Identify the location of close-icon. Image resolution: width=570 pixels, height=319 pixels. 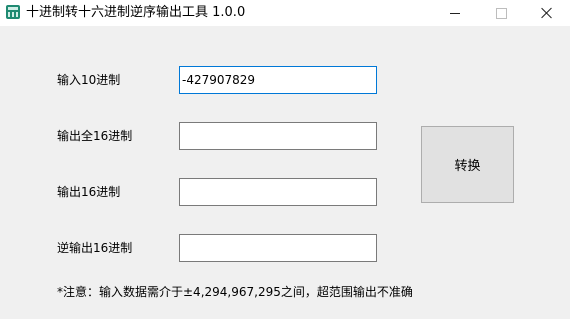
(547, 13).